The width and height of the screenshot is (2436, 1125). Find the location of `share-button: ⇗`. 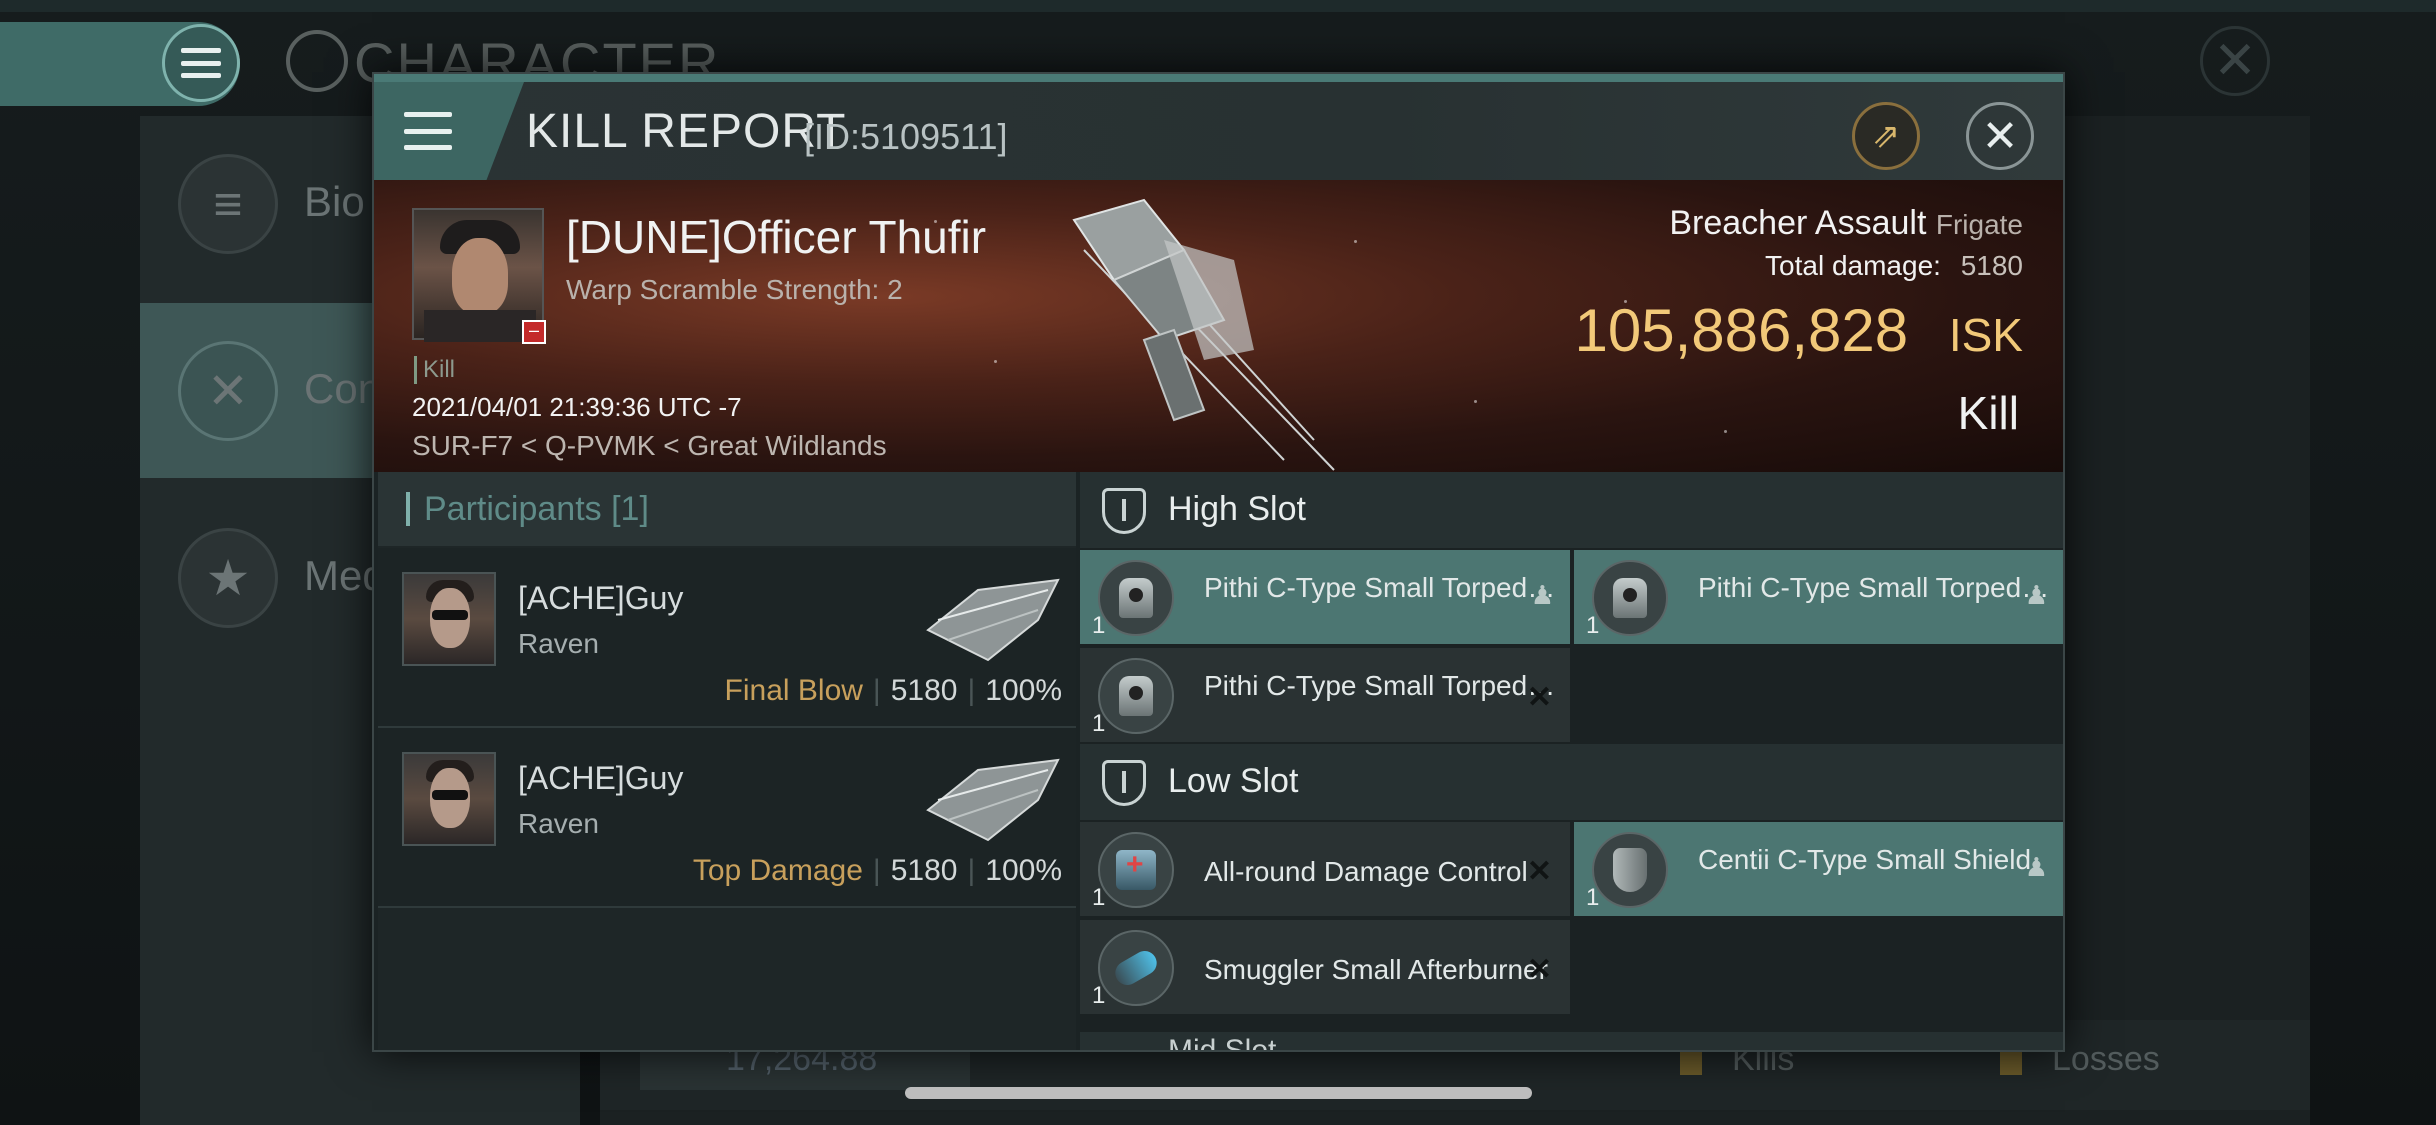

share-button: ⇗ is located at coordinates (1886, 136).